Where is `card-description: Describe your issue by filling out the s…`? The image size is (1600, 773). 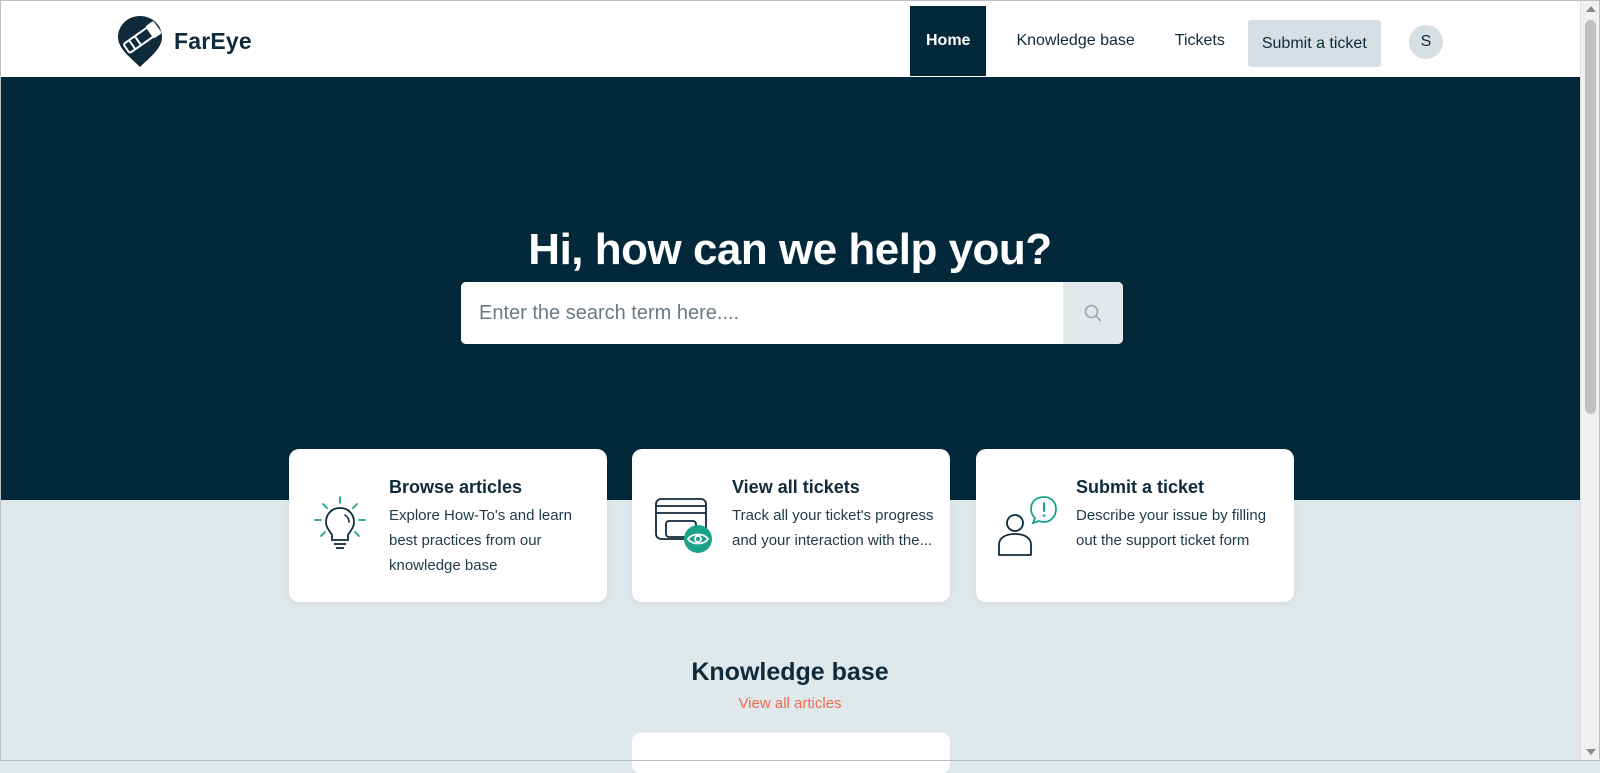 card-description: Describe your issue by filling out the s… is located at coordinates (1171, 528).